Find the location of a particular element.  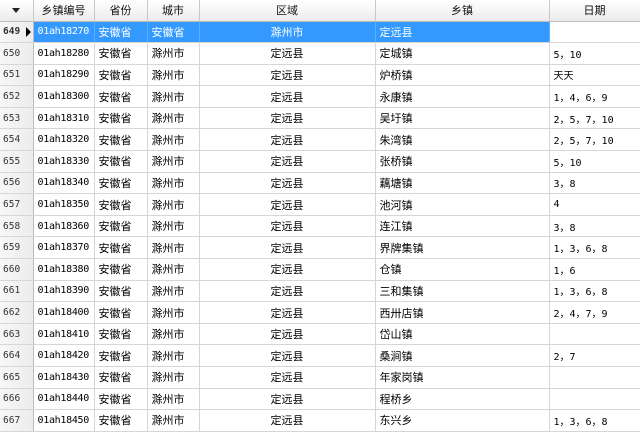

cell-code: 01ah18370 is located at coordinates (64, 248).